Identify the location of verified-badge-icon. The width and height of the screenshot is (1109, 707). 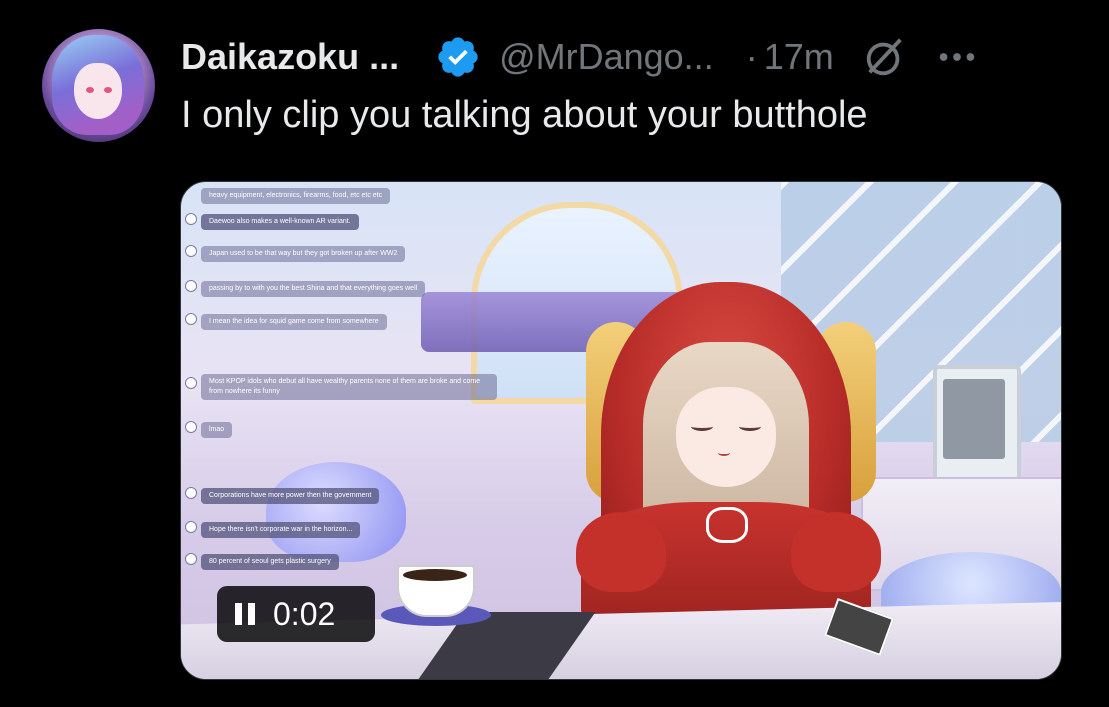
(458, 57).